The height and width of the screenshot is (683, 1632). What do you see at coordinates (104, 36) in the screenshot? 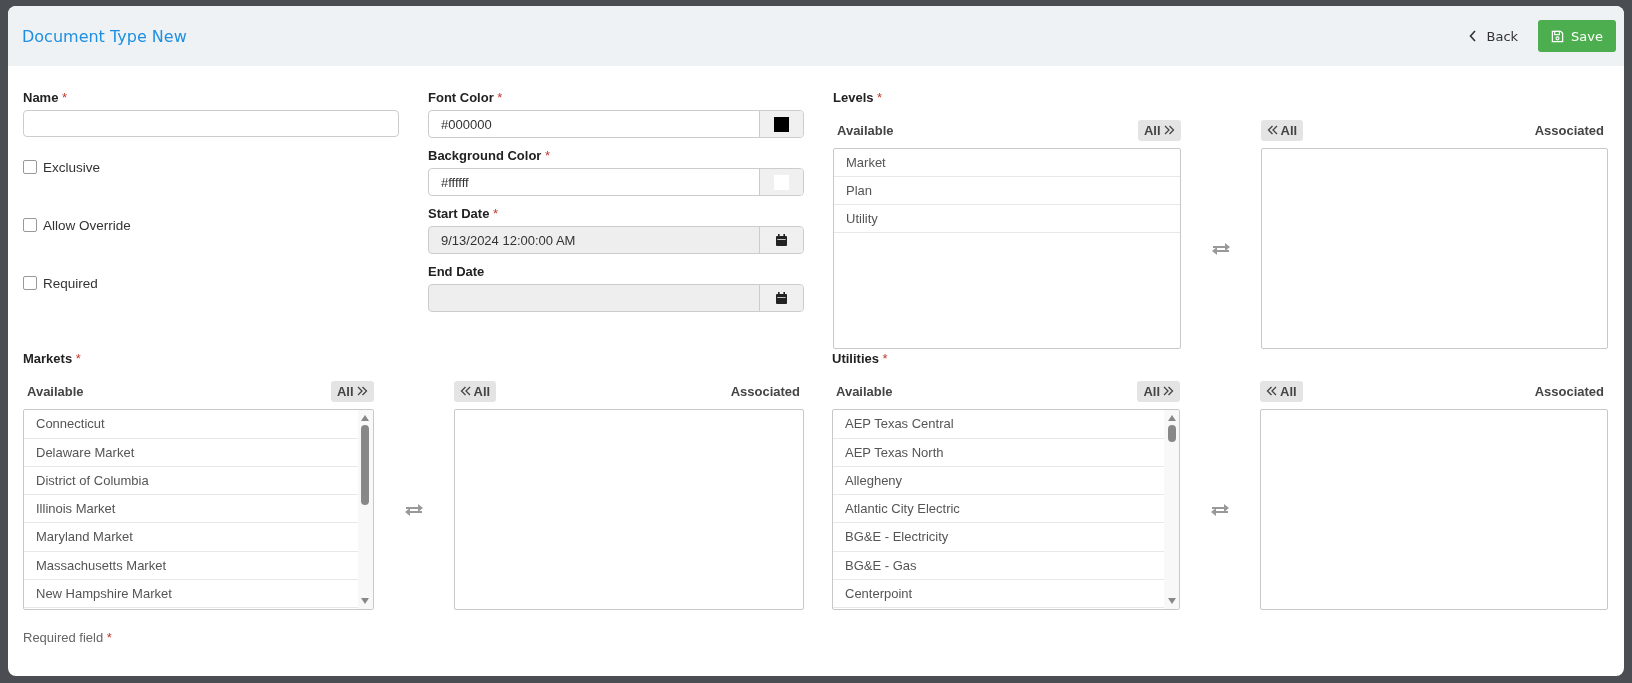
I see `dialog-title: Document Type New` at bounding box center [104, 36].